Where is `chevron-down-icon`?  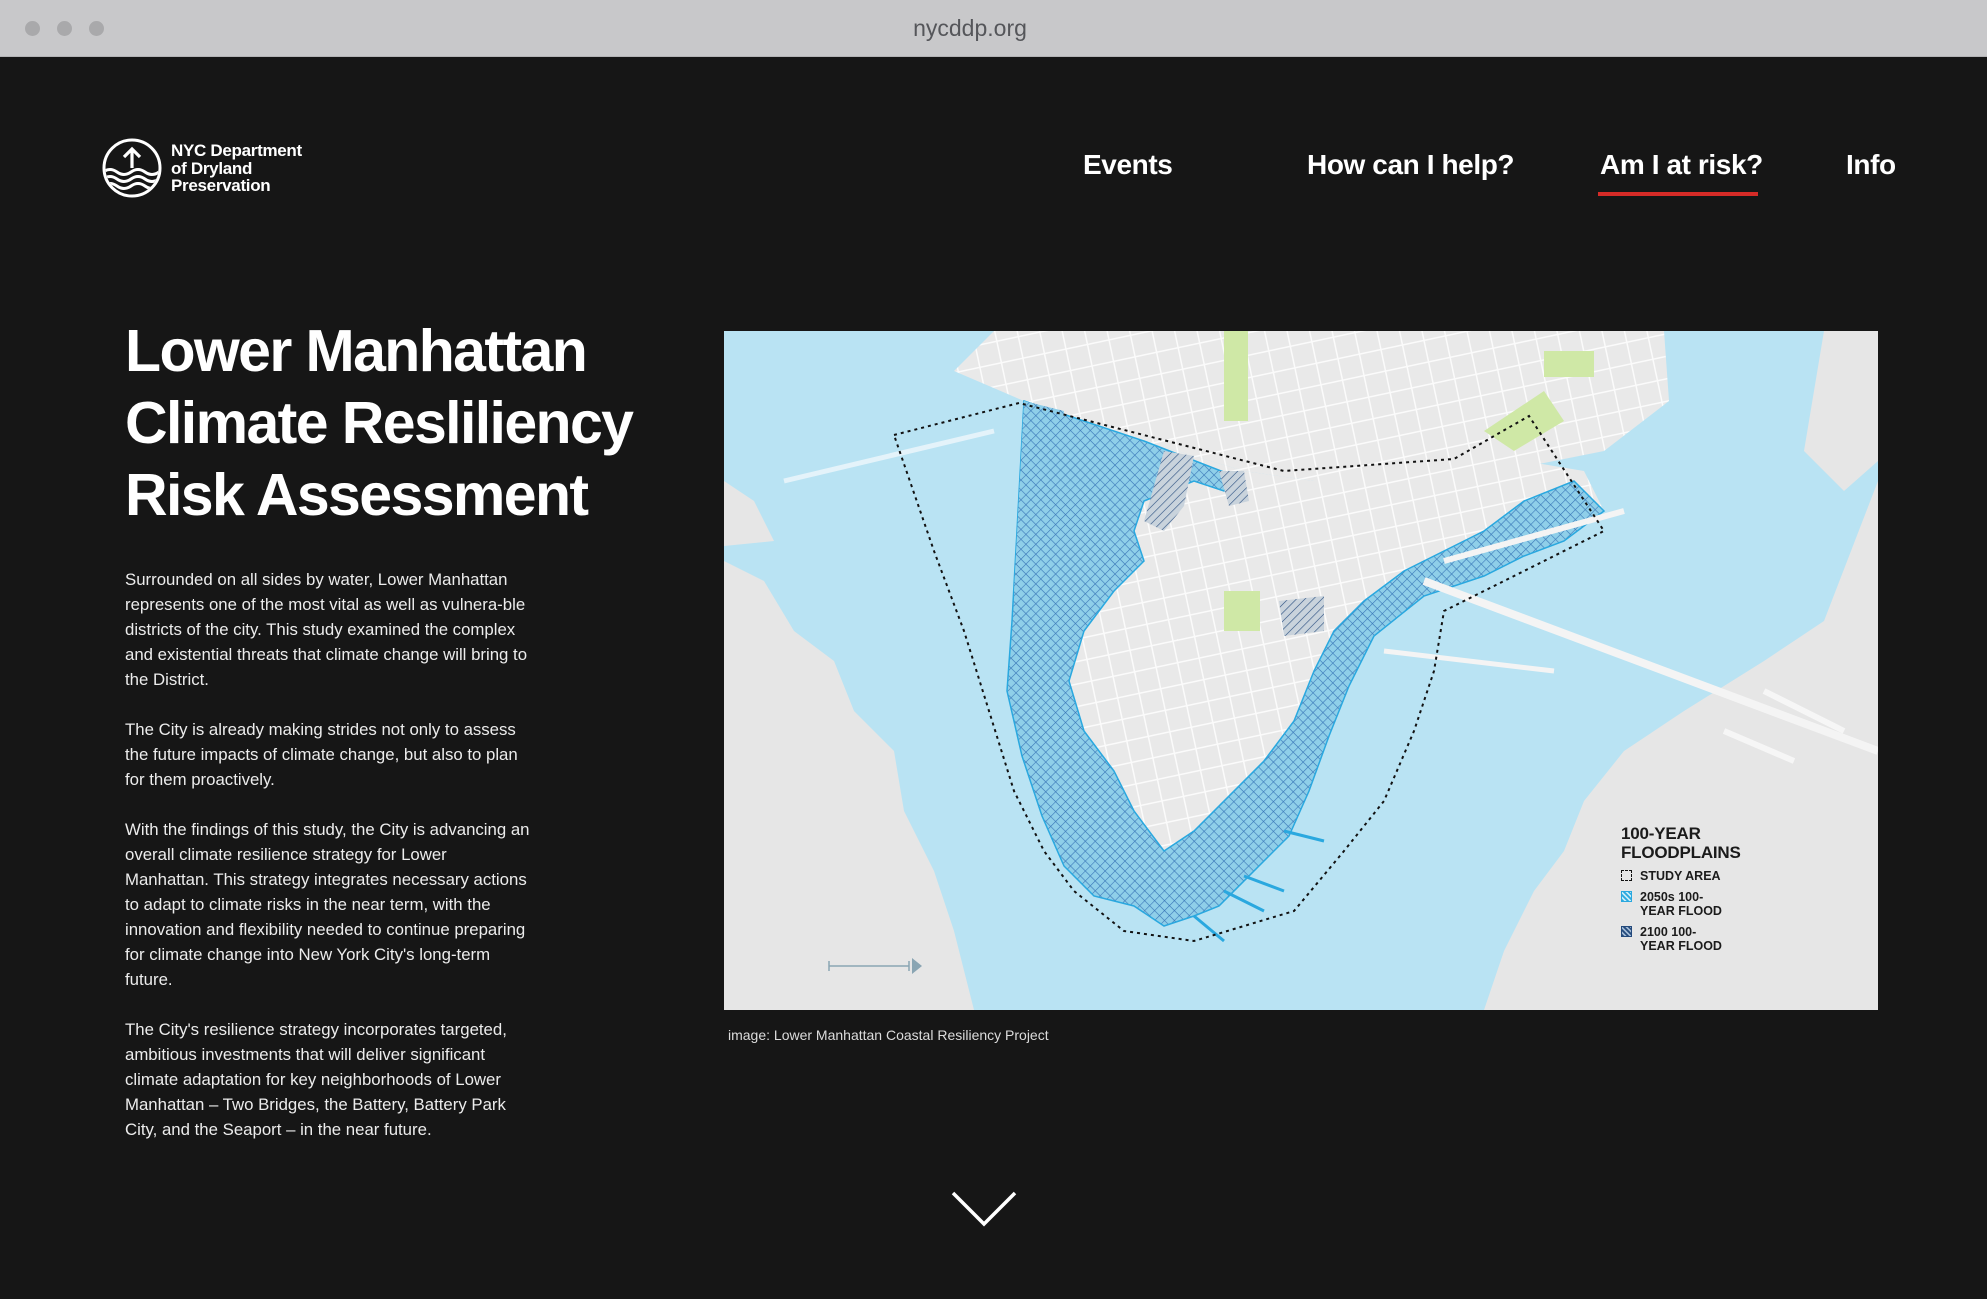
chevron-down-icon is located at coordinates (984, 1209).